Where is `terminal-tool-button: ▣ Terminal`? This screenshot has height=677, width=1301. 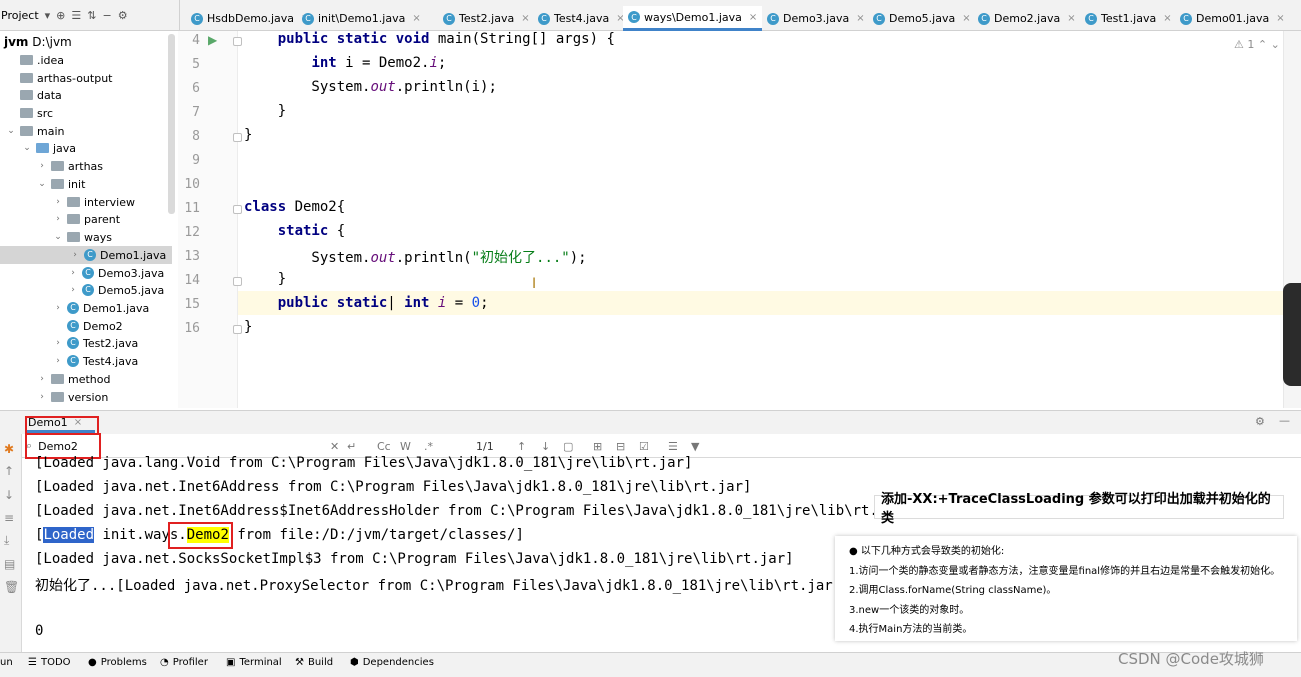 terminal-tool-button: ▣ Terminal is located at coordinates (254, 662).